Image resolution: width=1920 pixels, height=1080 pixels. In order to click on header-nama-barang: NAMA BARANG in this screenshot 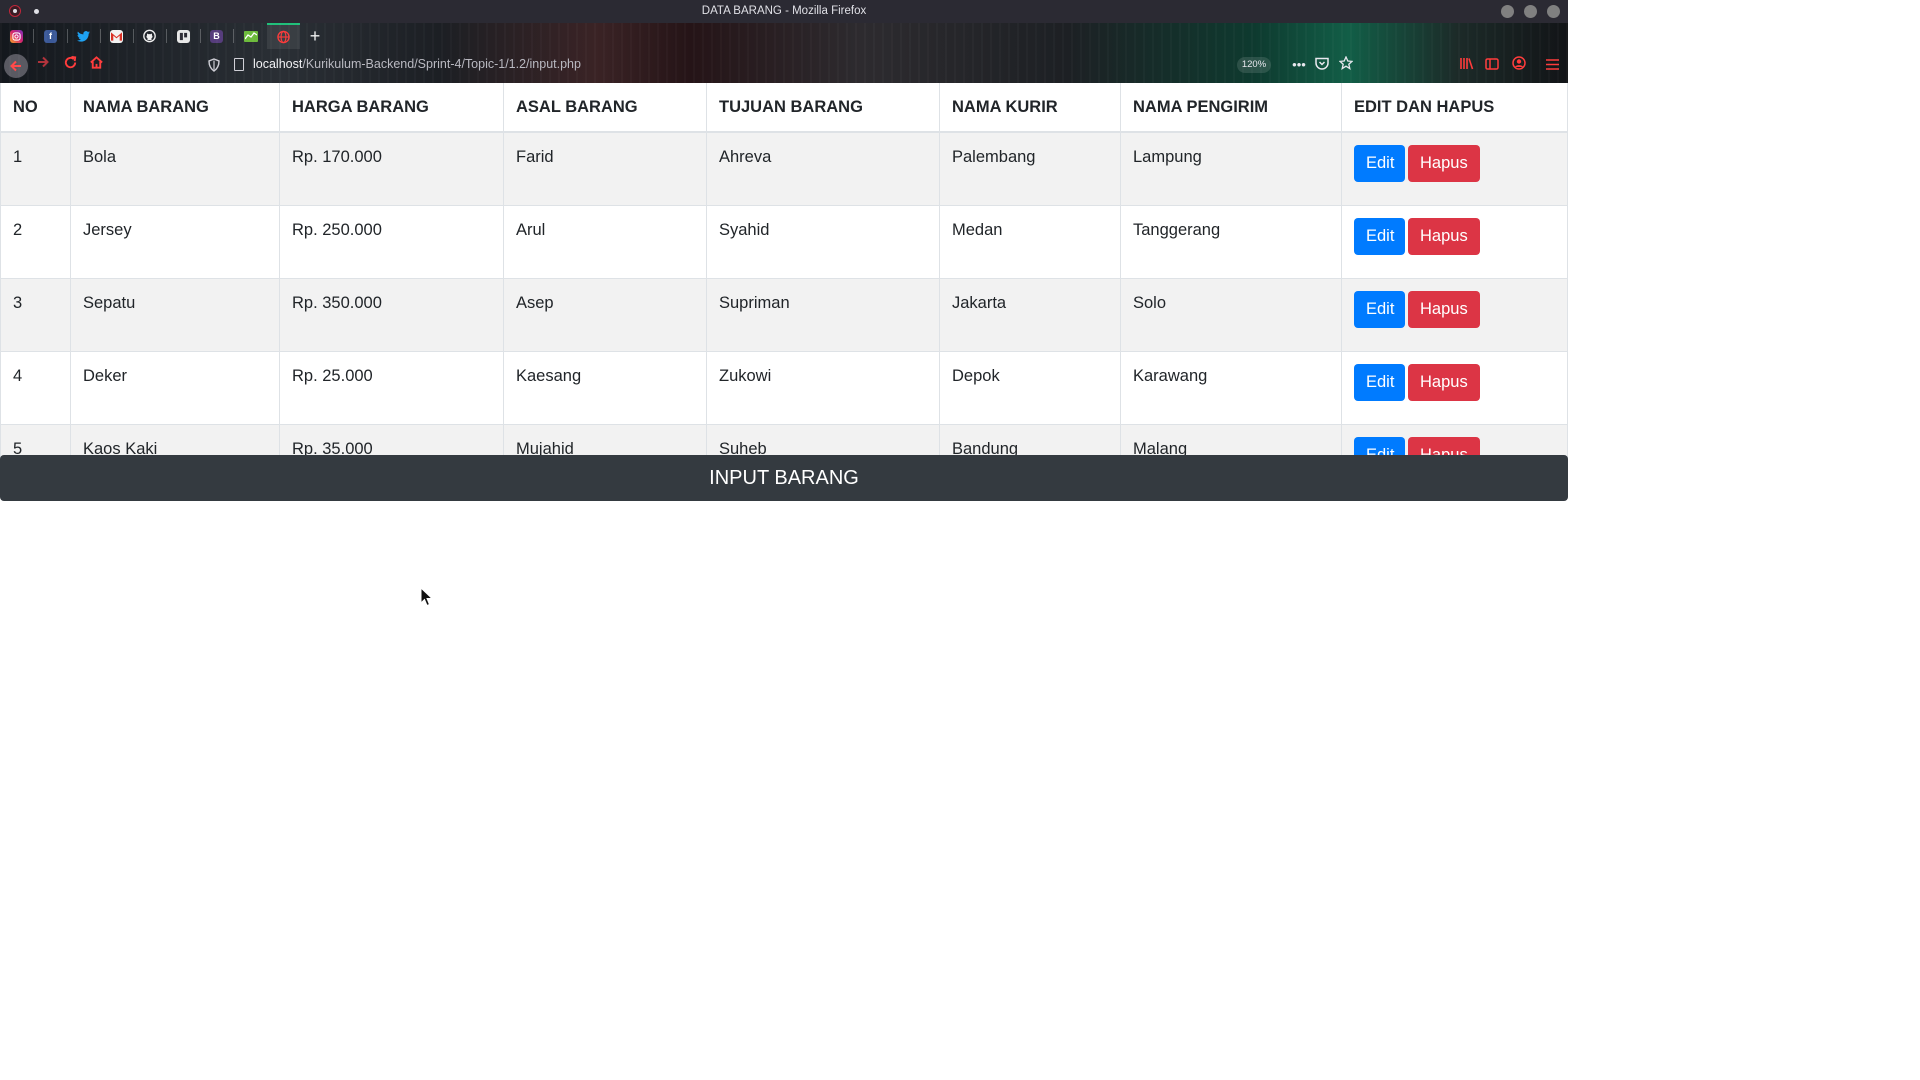, I will do `click(175, 108)`.